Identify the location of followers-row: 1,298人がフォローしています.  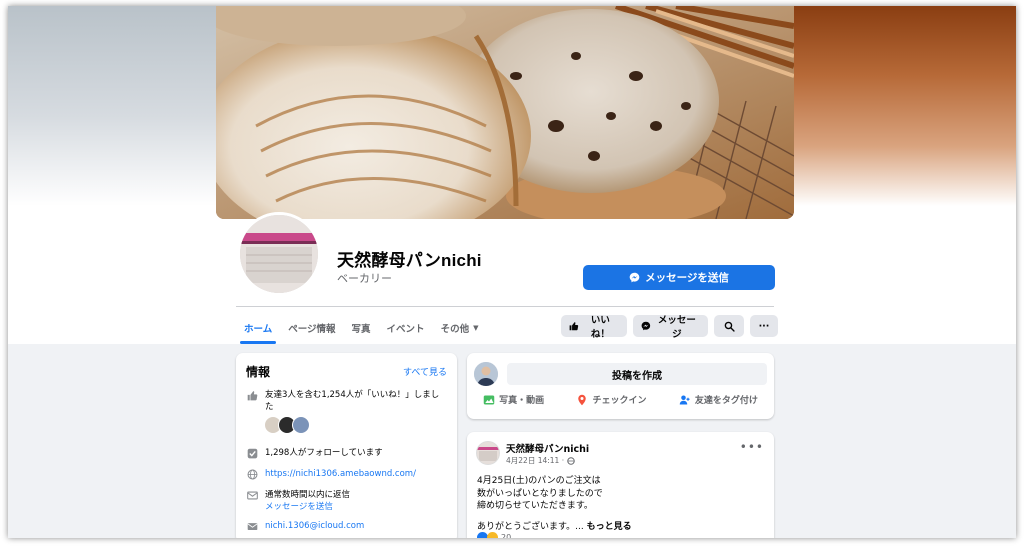
(314, 453).